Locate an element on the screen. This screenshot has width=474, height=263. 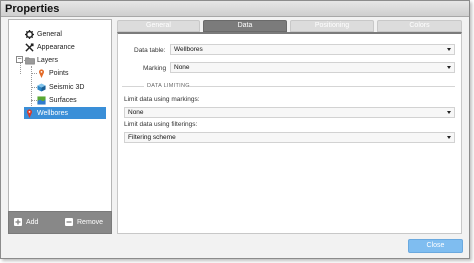
brush-tools-icon is located at coordinates (29, 47).